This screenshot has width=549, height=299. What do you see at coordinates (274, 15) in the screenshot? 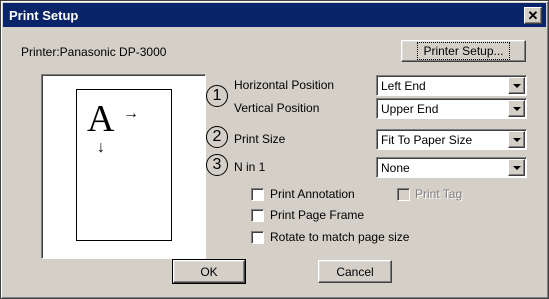
I see `title-bar: Print Setup ✕` at bounding box center [274, 15].